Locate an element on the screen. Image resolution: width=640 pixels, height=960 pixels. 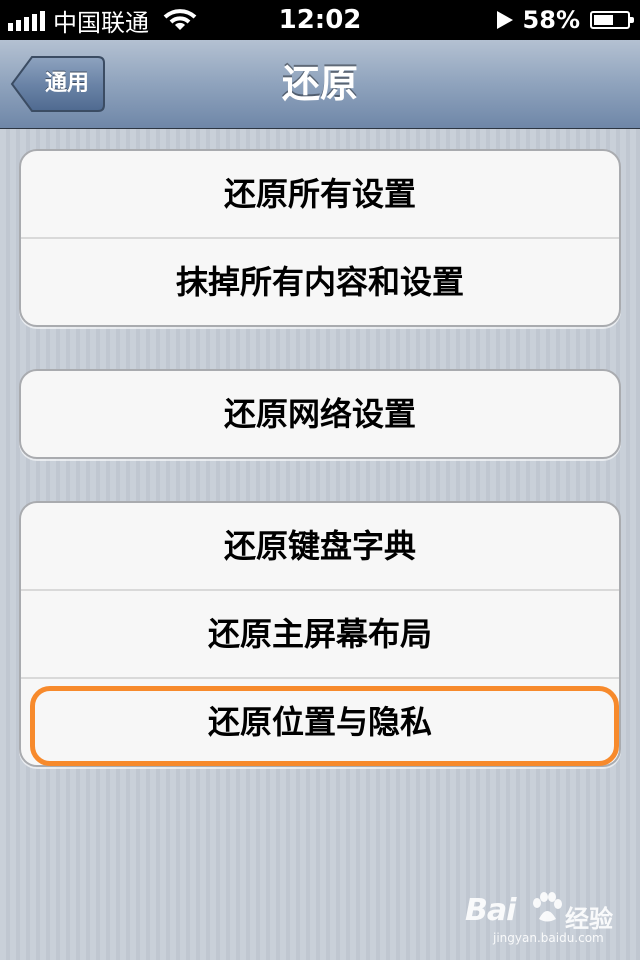
location-arrow-icon is located at coordinates (504, 20).